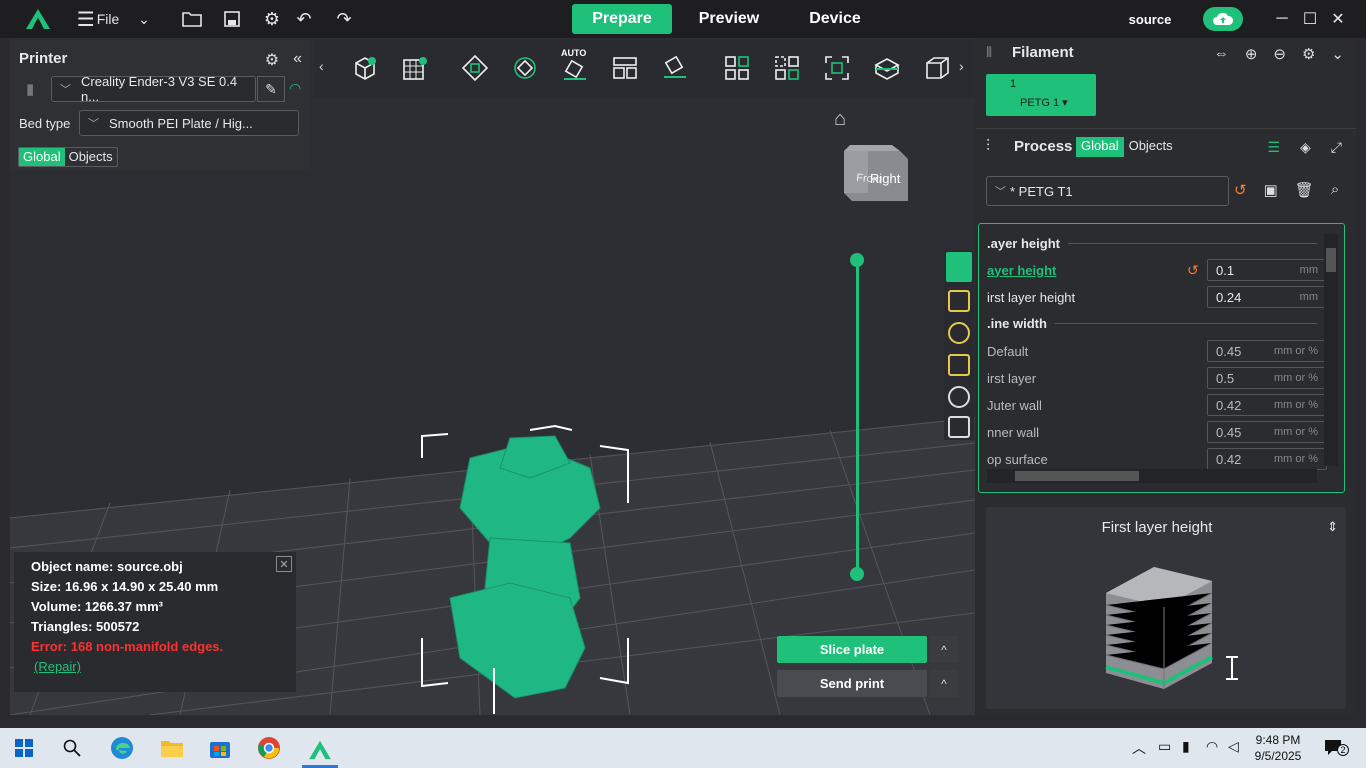  What do you see at coordinates (1337, 54) in the screenshot?
I see `filament-collapse-icon: ⌄` at bounding box center [1337, 54].